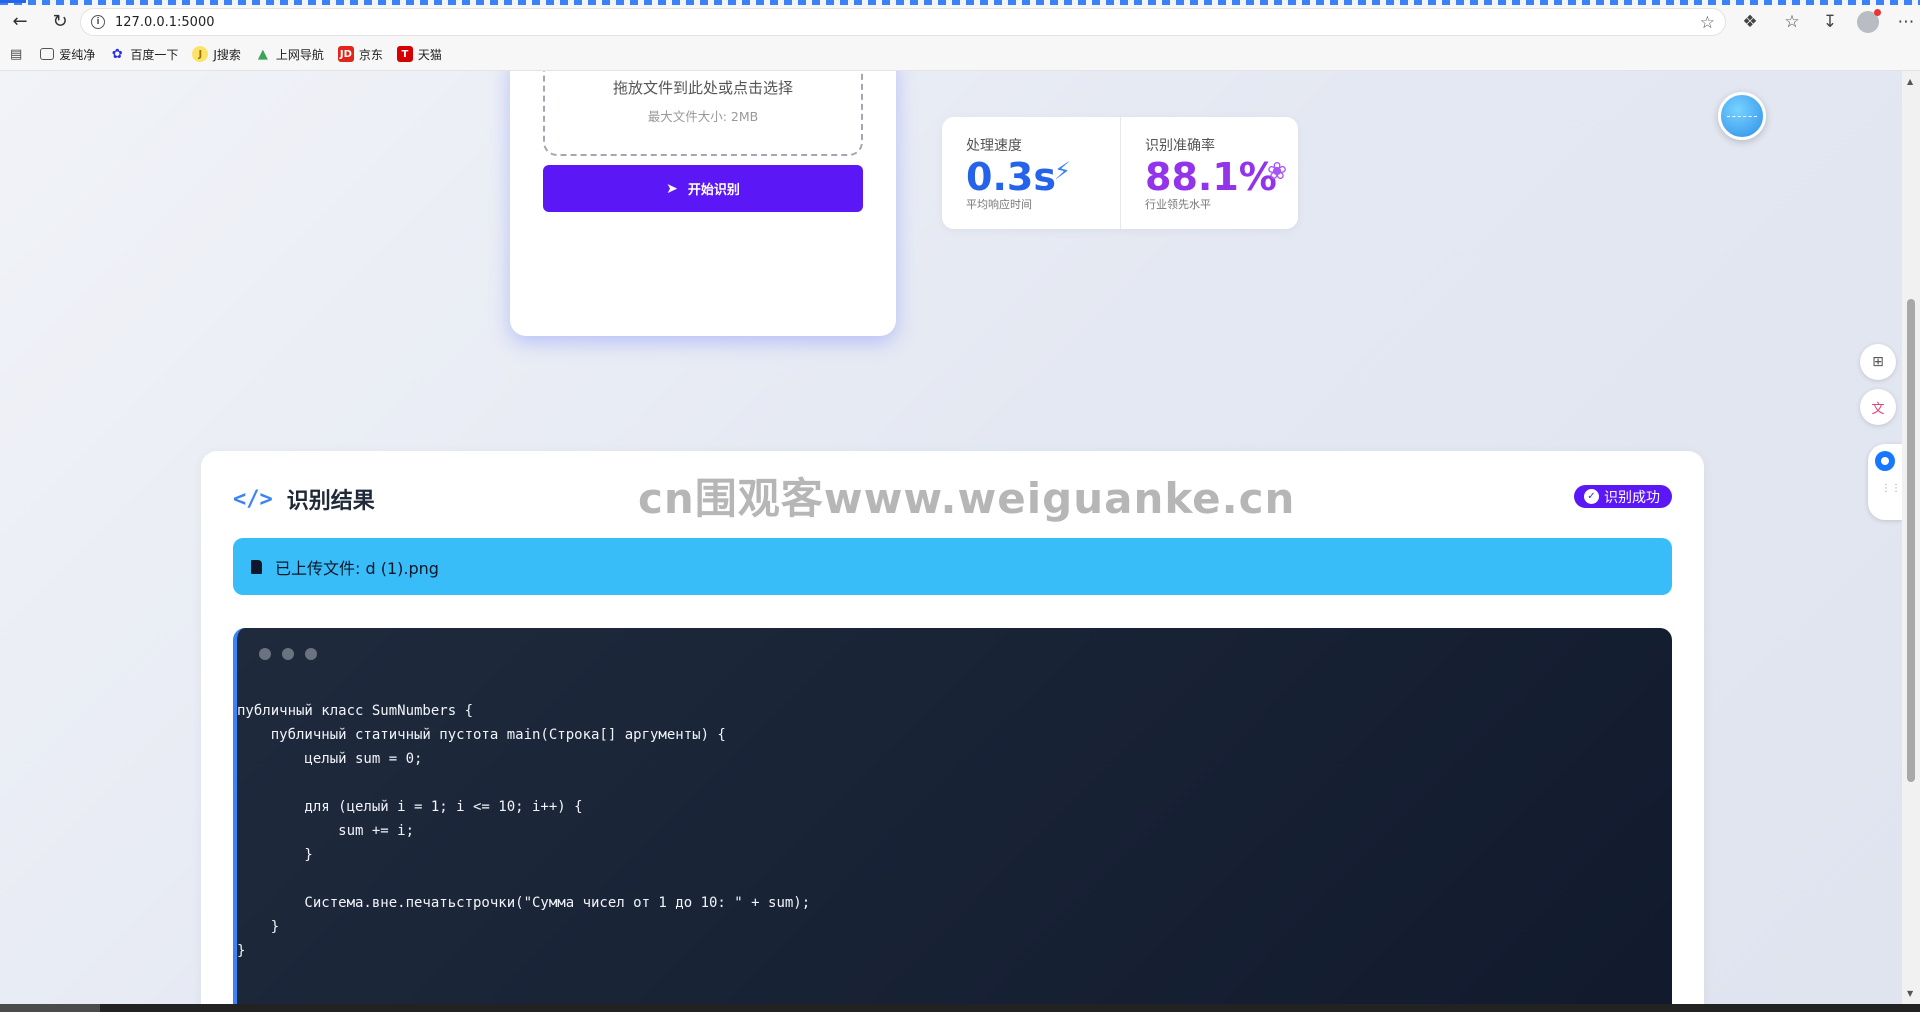  Describe the element at coordinates (1707, 23) in the screenshot. I see `star-icon: ☆` at that location.